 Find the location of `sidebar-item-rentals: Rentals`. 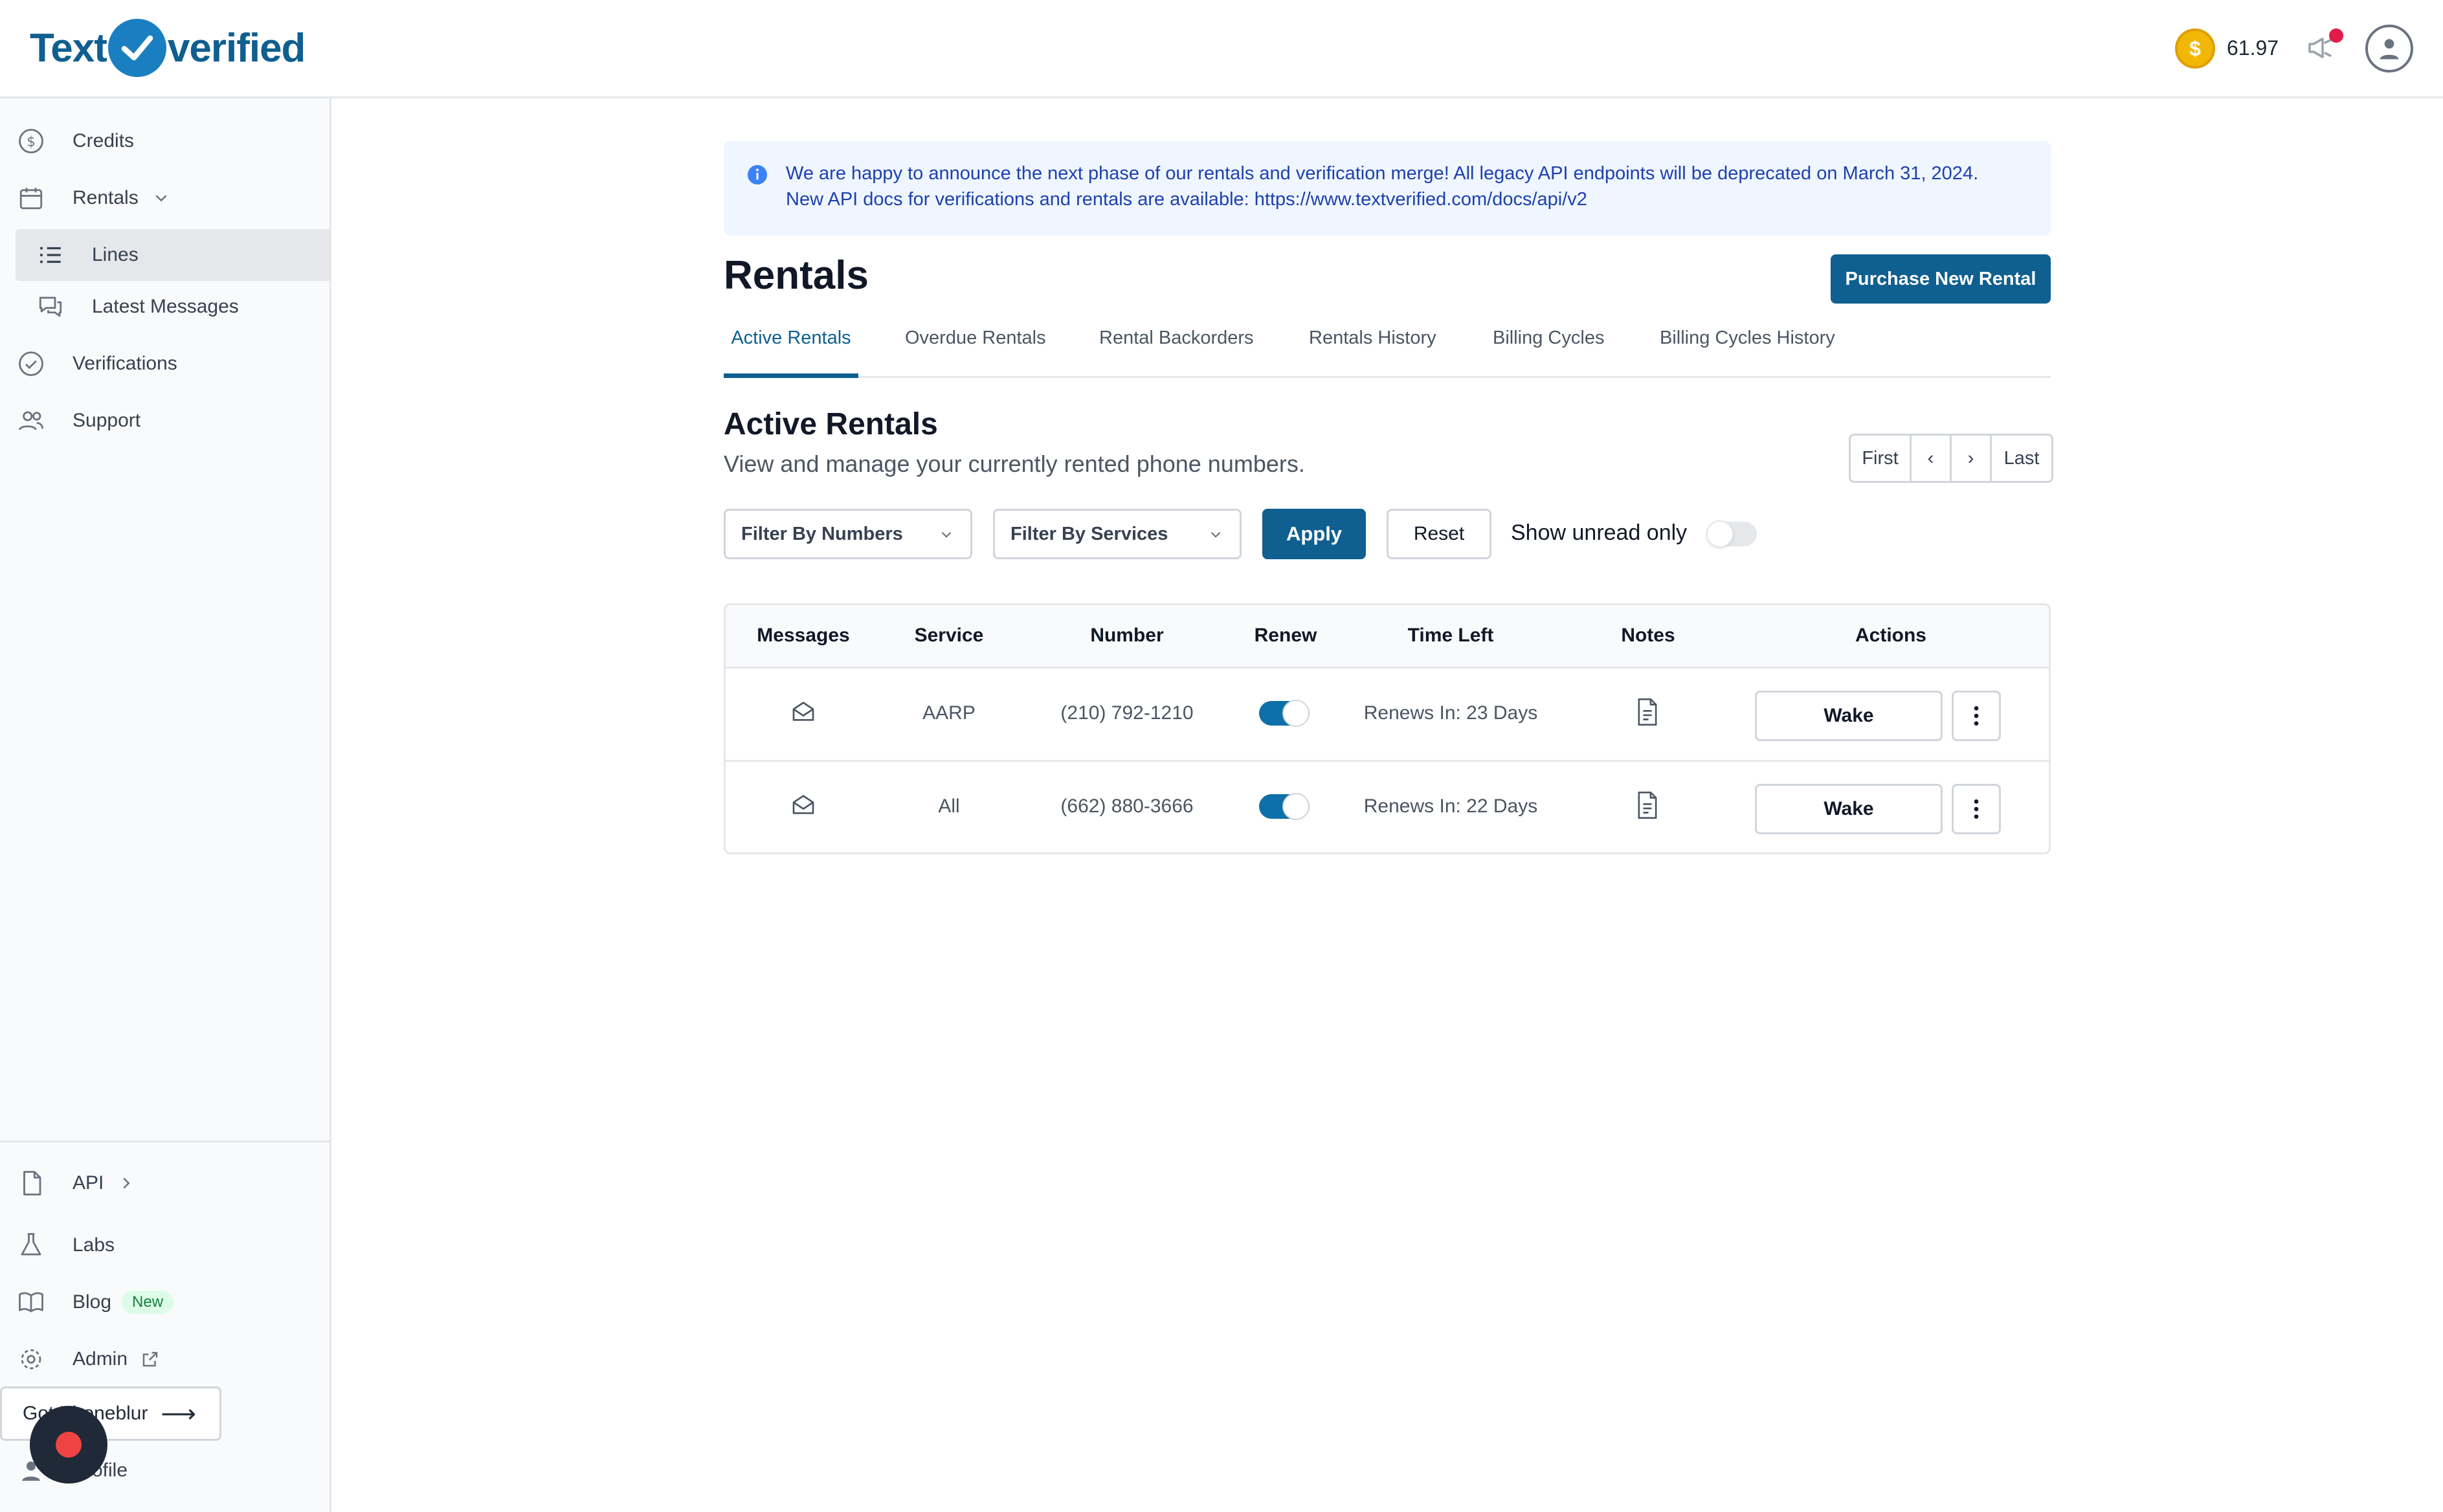

sidebar-item-rentals: Rentals is located at coordinates (173, 198).